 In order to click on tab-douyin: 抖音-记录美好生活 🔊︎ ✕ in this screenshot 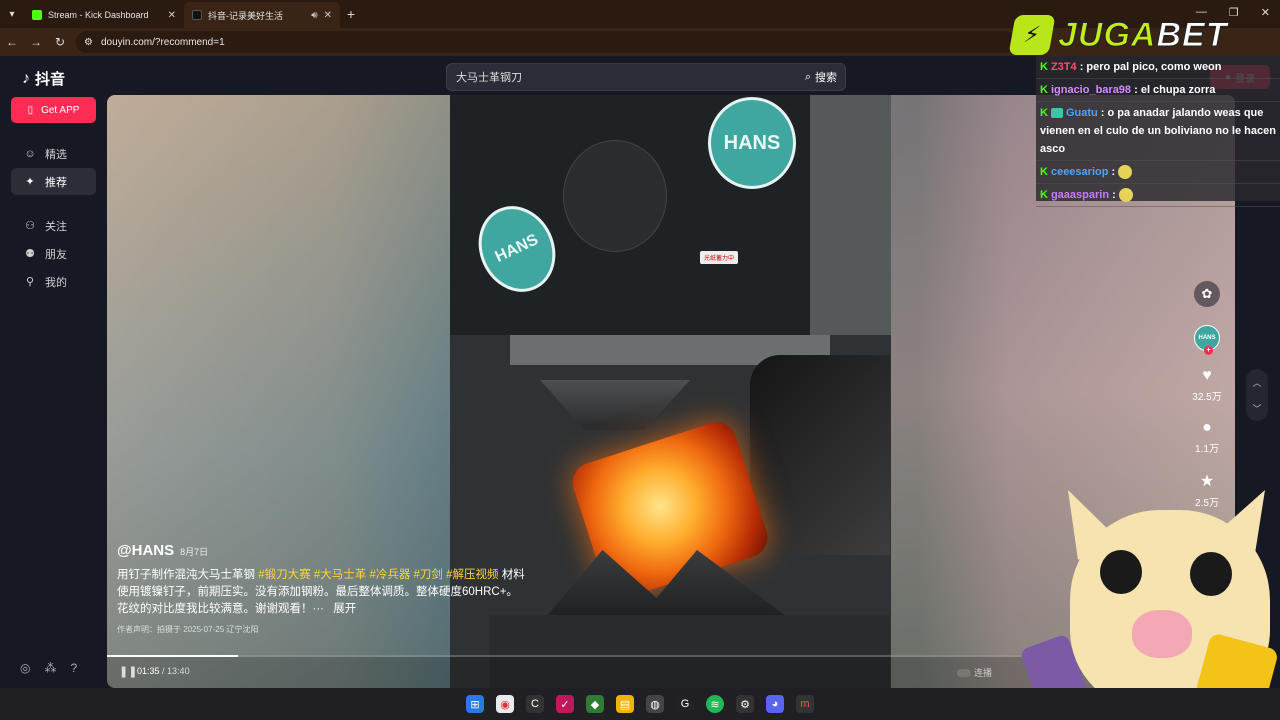, I will do `click(262, 15)`.